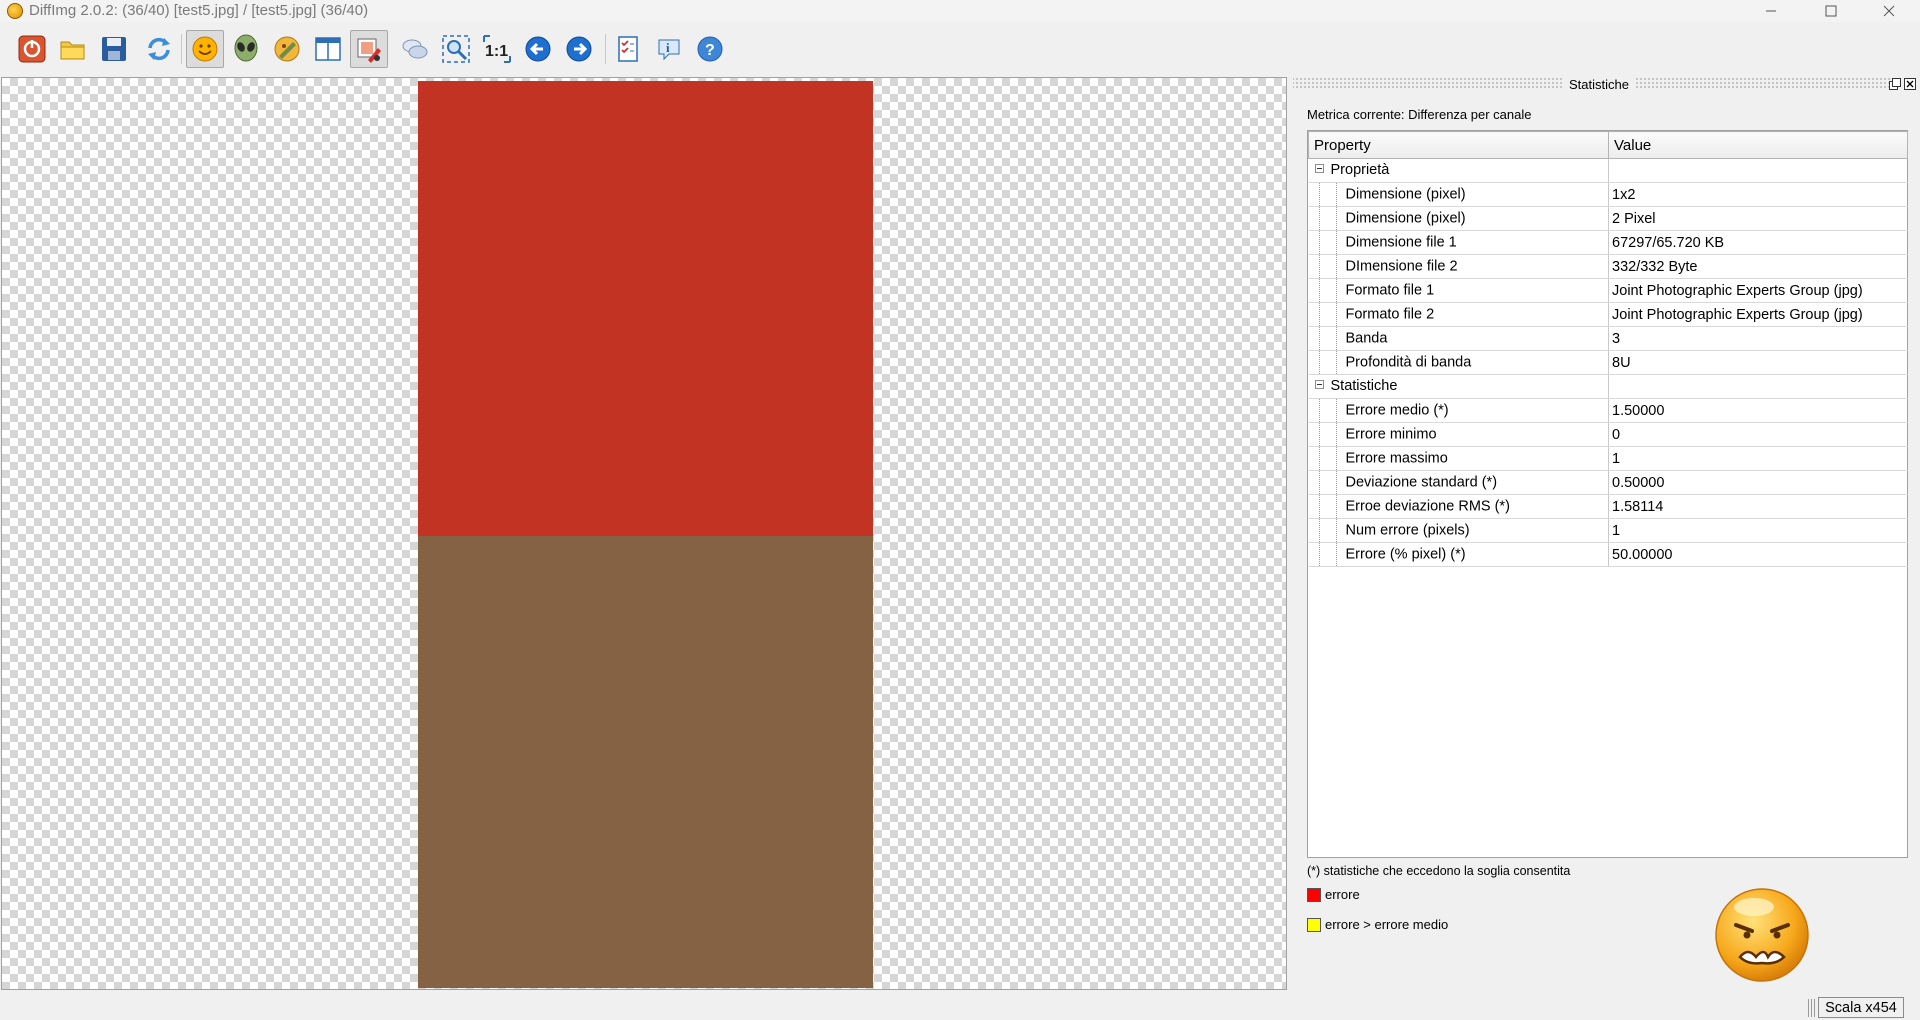 Image resolution: width=1920 pixels, height=1020 pixels. Describe the element at coordinates (960, 1008) in the screenshot. I see `status-bar: Scala x454` at that location.